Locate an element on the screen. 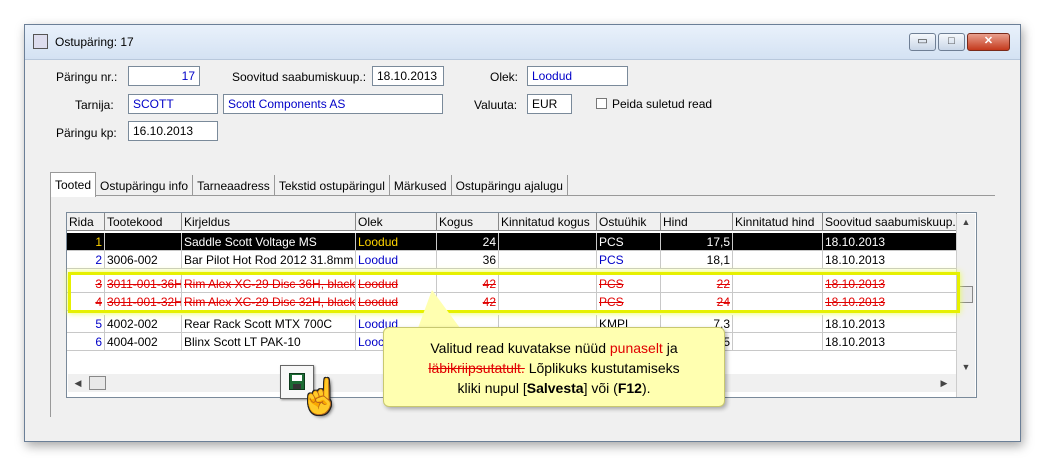 This screenshot has width=1047, height=465. app-icon is located at coordinates (40, 41).